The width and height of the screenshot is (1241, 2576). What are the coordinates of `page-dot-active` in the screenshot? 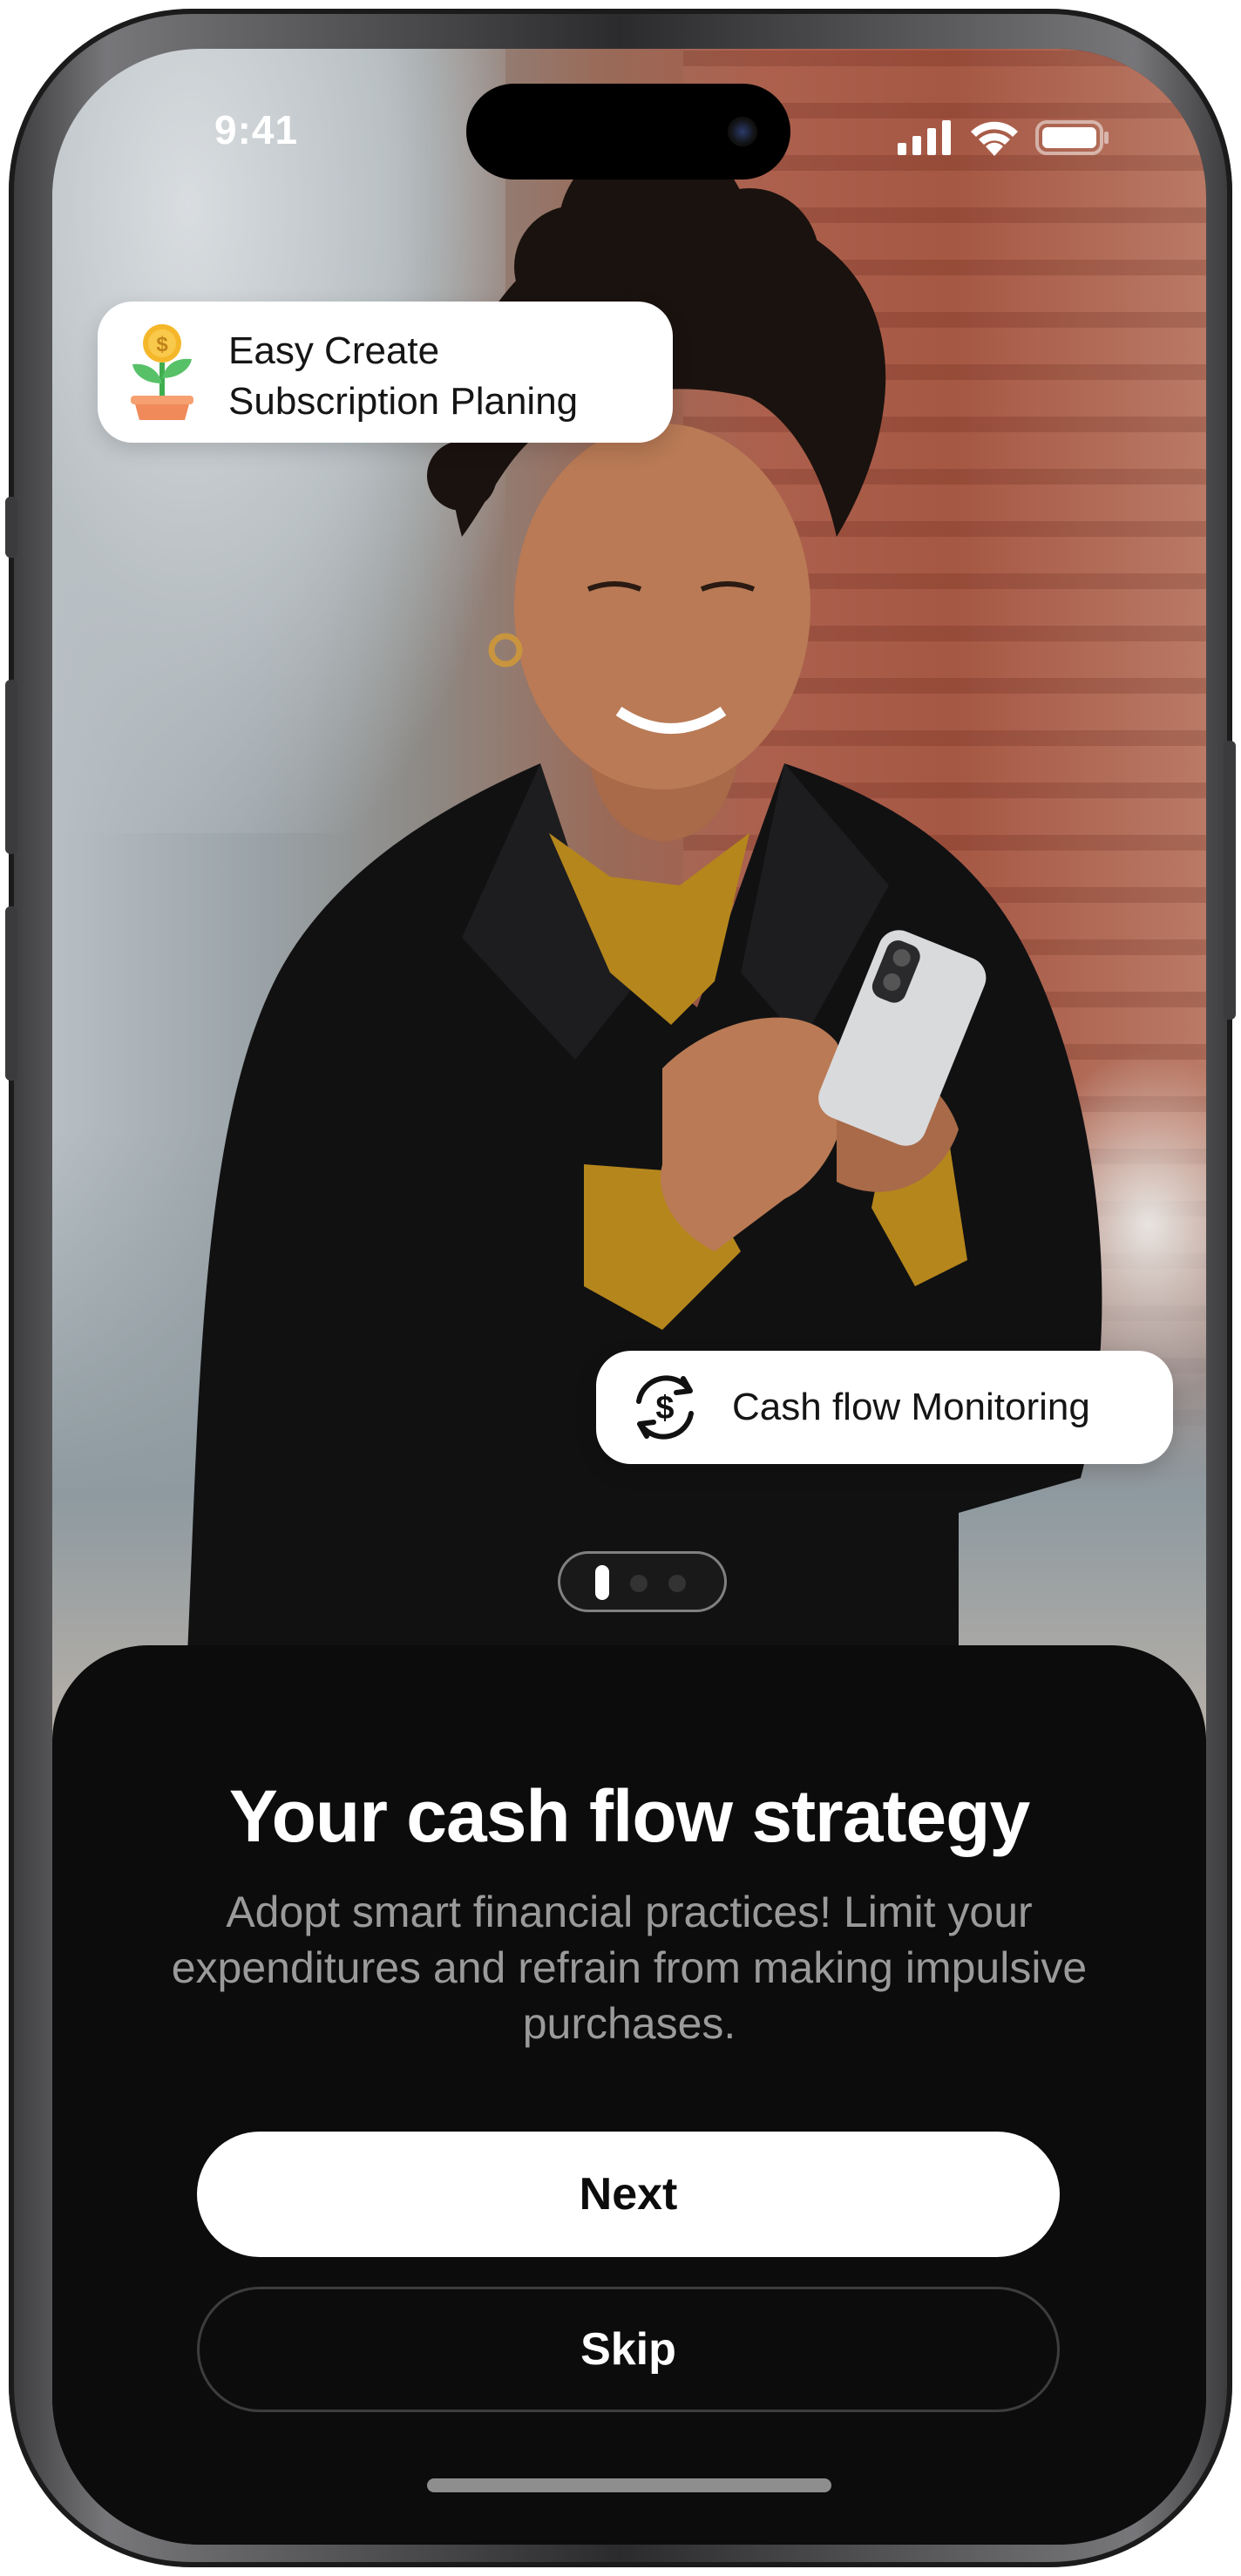 It's located at (602, 1583).